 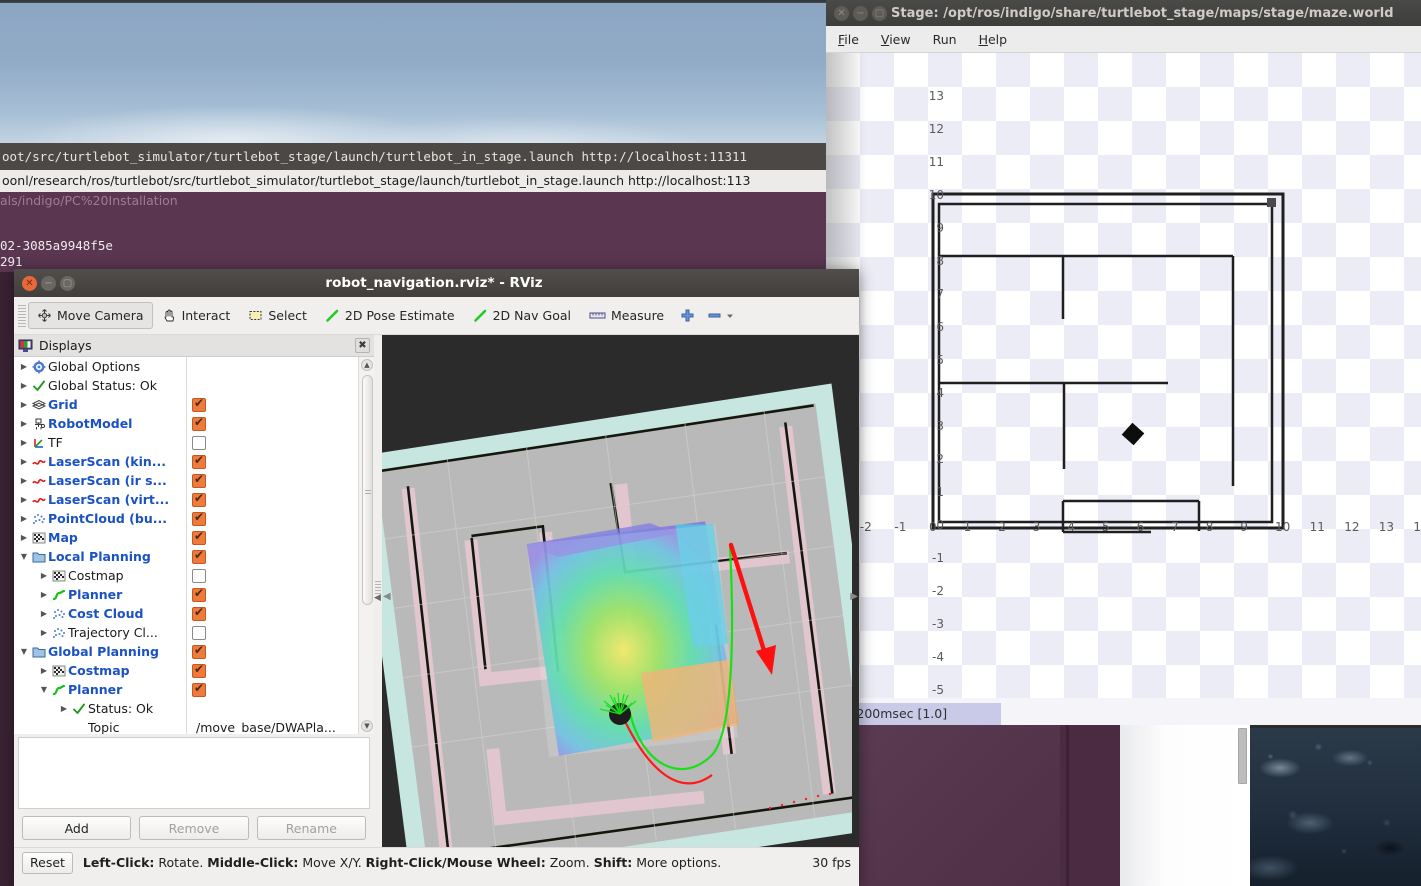 What do you see at coordinates (377, 598) in the screenshot?
I see `splitter-collapse-left-icon: ◀` at bounding box center [377, 598].